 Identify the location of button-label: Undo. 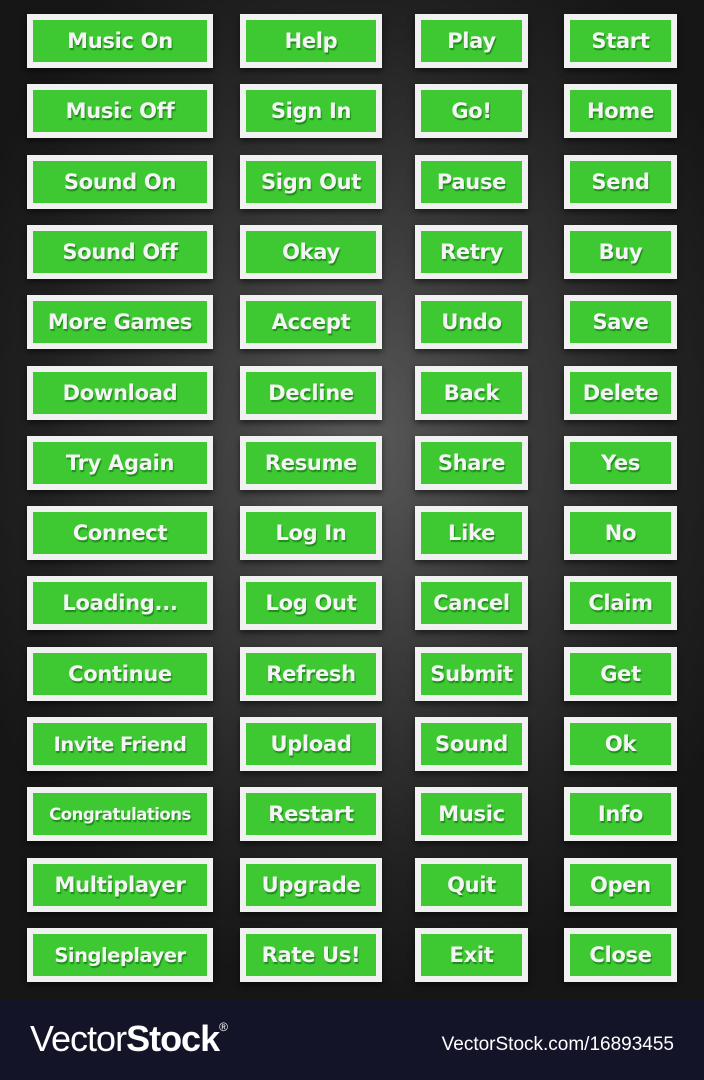
(471, 322).